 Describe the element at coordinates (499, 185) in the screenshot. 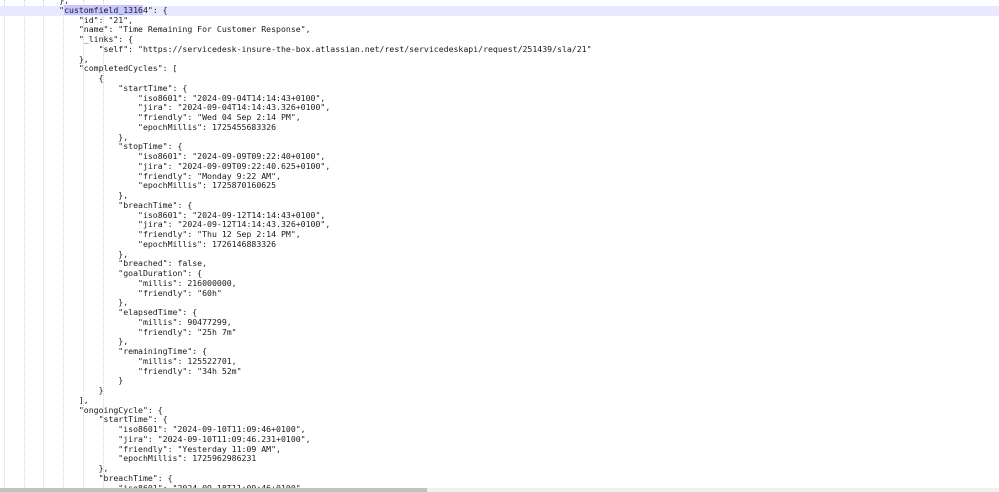

I see `code-line: "epochMillis": 1725870160625` at that location.